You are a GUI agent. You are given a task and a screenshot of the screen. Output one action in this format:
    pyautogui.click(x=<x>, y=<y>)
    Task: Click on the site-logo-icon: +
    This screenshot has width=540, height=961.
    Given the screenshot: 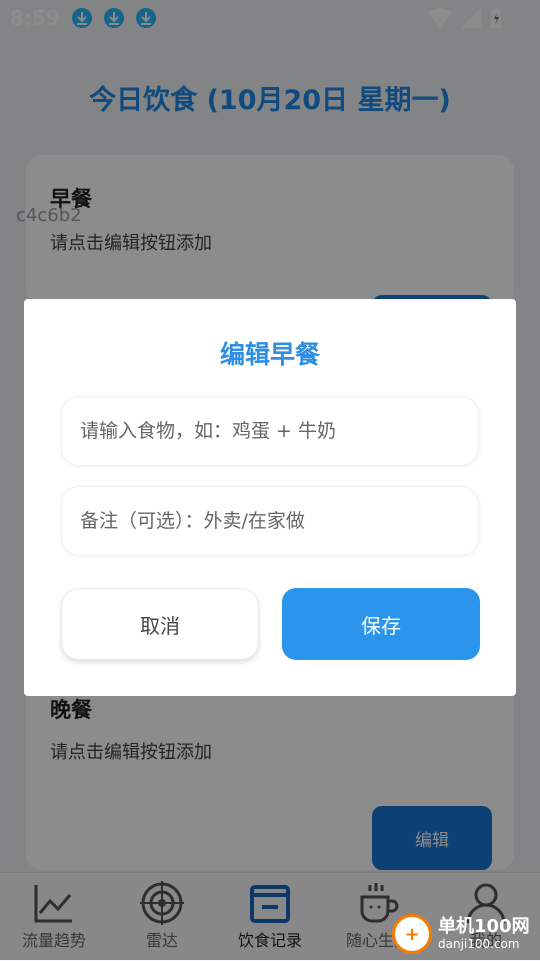 What is the action you would take?
    pyautogui.click(x=412, y=934)
    